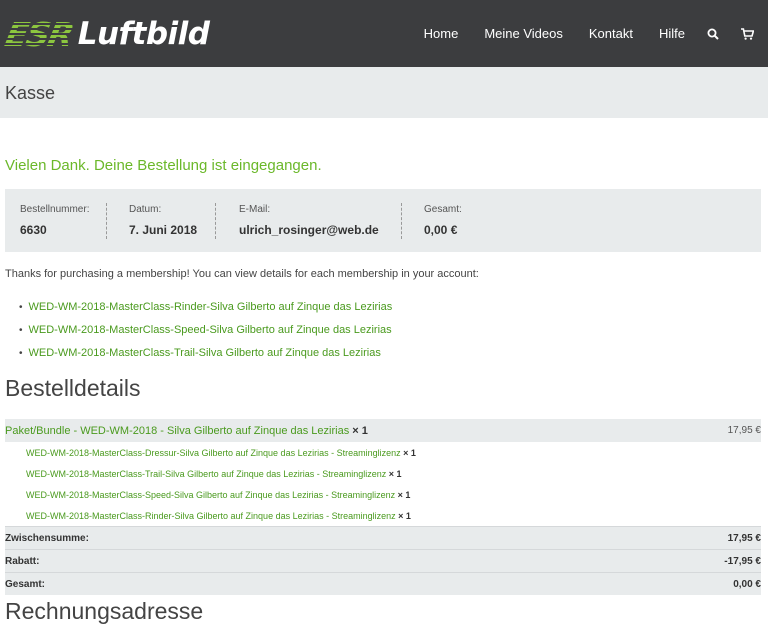 Image resolution: width=768 pixels, height=625 pixels. Describe the element at coordinates (25, 584) in the screenshot. I see `grand-total-label: Gesamt:` at that location.